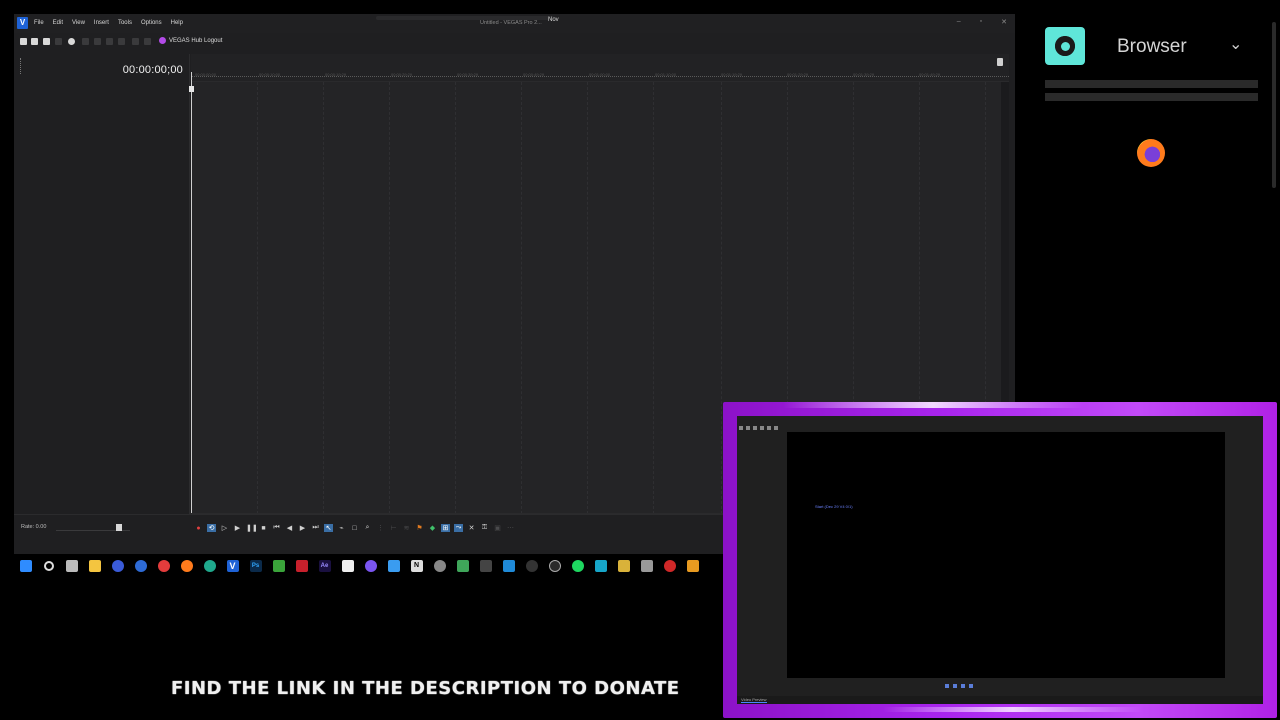 This screenshot has height=720, width=1280. I want to click on menu-view: View, so click(78, 23).